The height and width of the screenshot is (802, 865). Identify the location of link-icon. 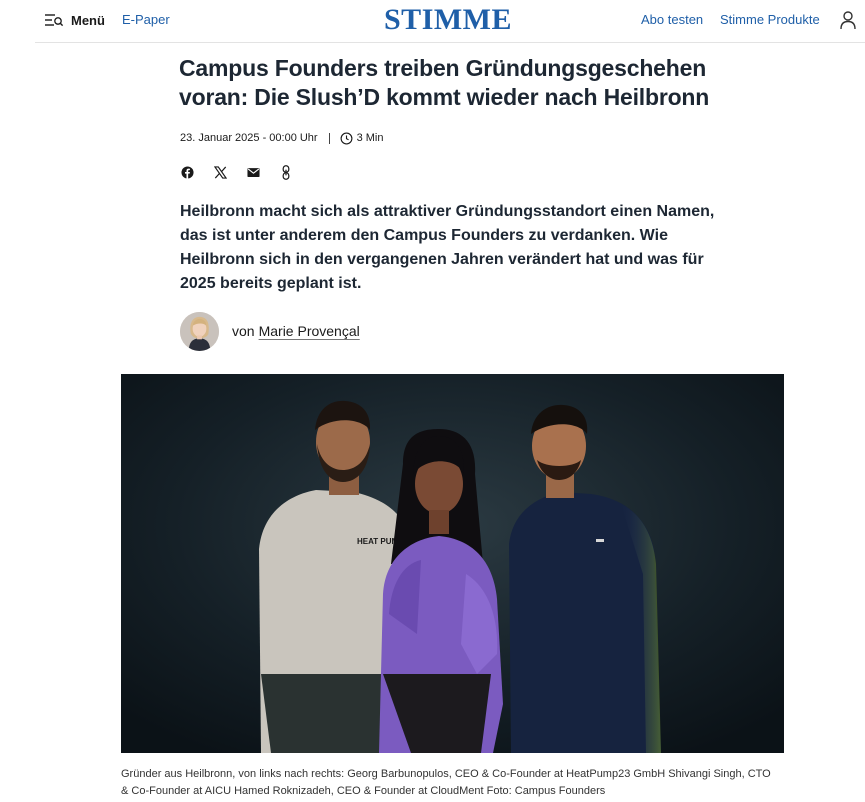
(286, 172).